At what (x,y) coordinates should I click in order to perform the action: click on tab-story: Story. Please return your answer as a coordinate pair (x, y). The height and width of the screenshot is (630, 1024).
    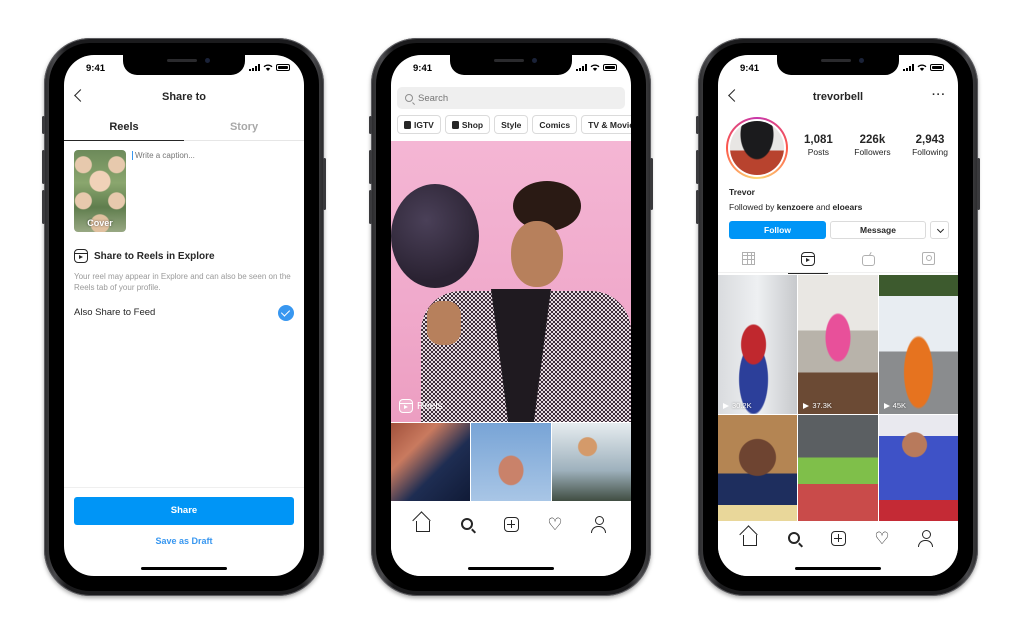
    Looking at the image, I should click on (244, 128).